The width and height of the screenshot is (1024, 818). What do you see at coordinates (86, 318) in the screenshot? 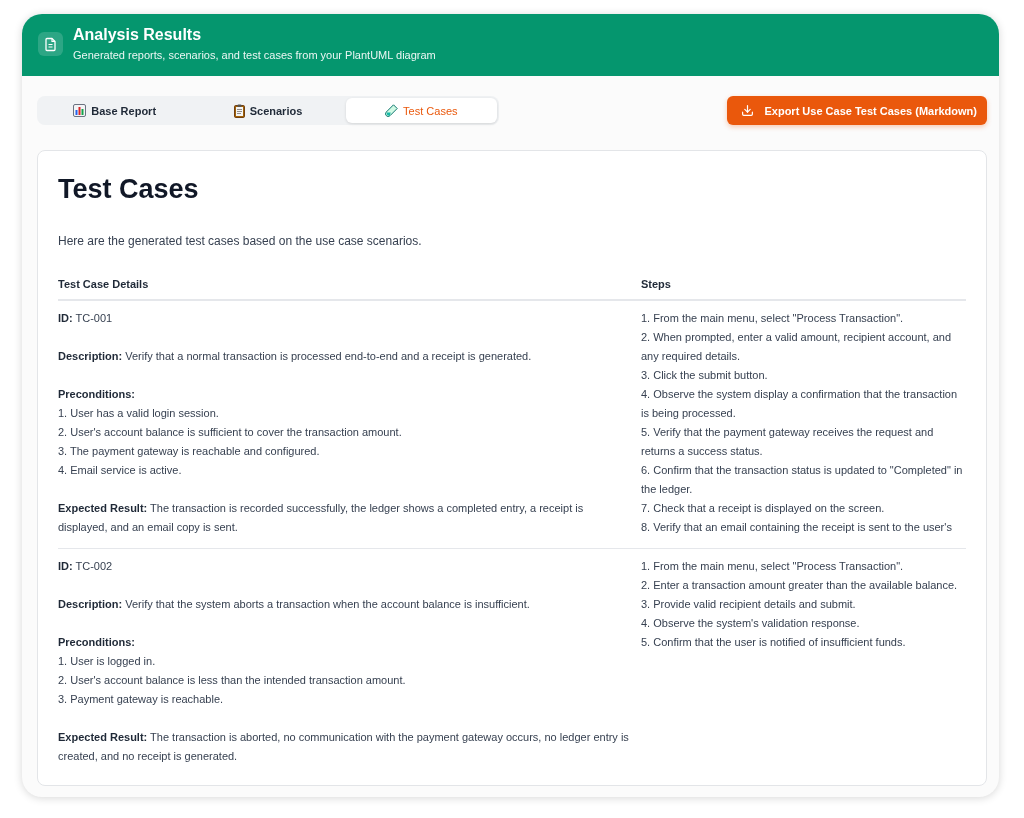
I see `id-text: ID: TC-001` at bounding box center [86, 318].